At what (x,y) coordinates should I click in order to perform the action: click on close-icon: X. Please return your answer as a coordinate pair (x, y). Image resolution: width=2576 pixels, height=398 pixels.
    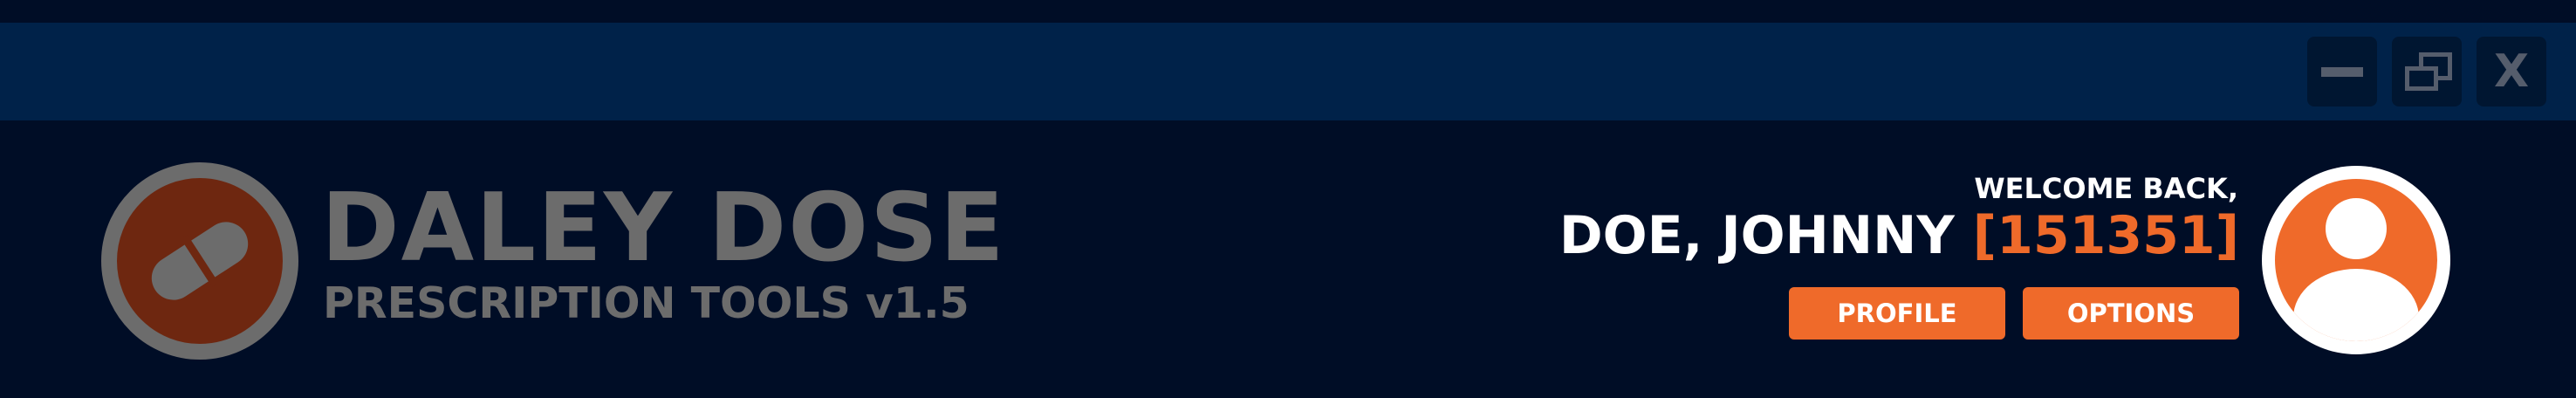
    Looking at the image, I should click on (2511, 71).